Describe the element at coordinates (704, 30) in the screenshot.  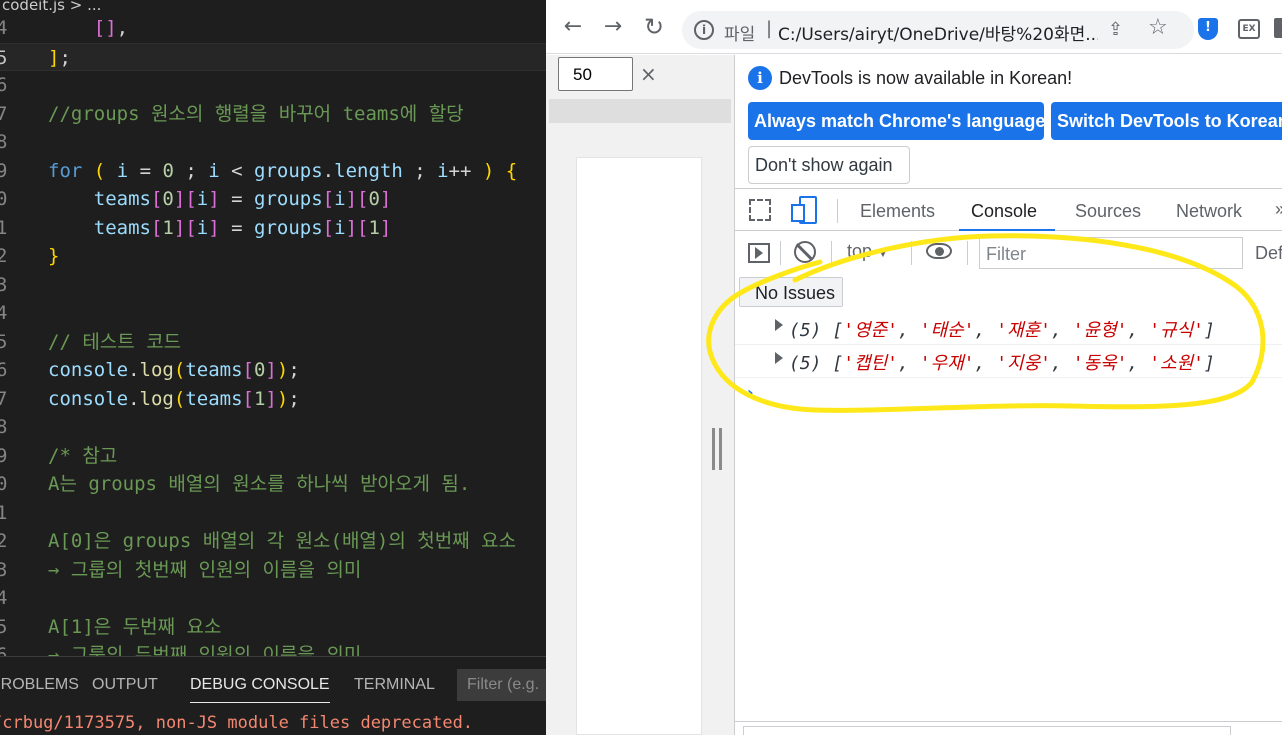
I see `site-info-icon: i` at that location.